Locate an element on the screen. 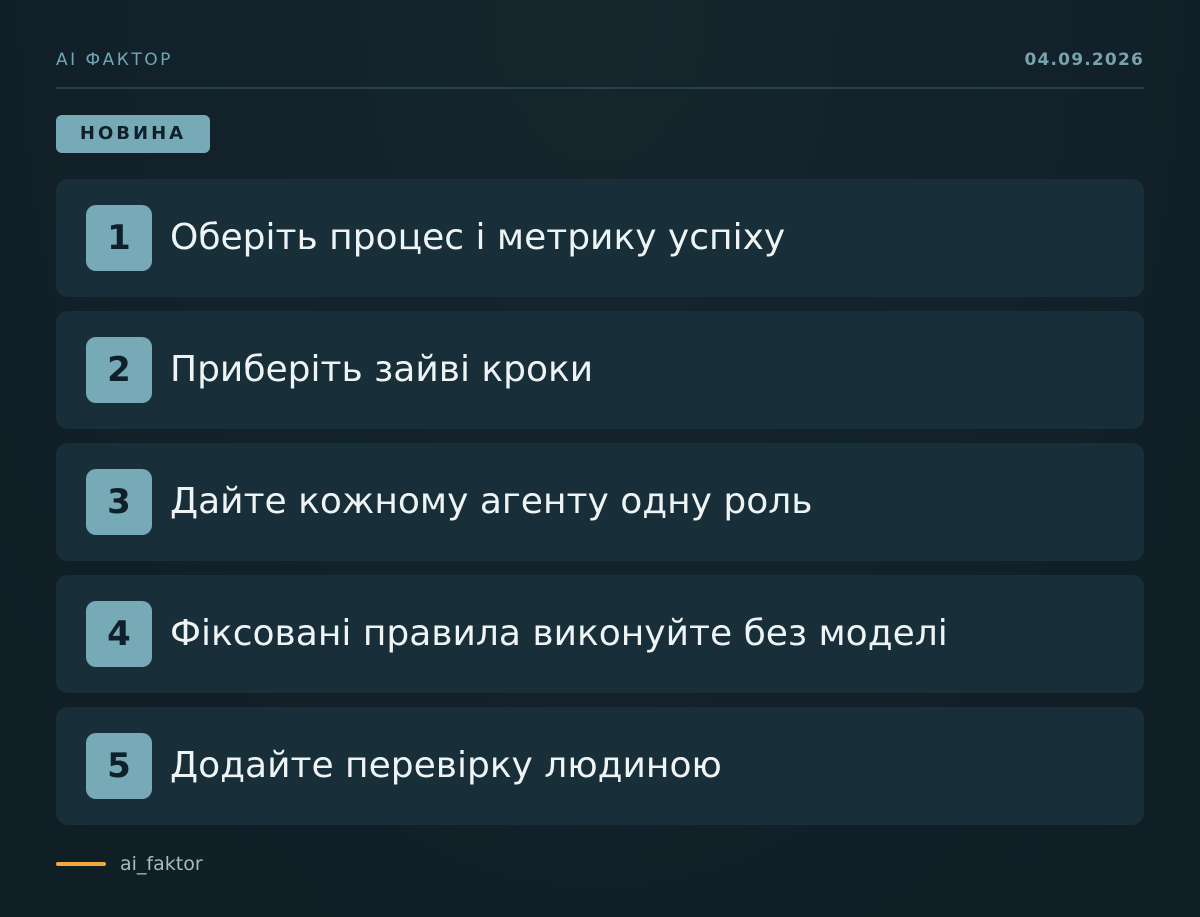 This screenshot has height=917, width=1200. step-text: Приберіть зайві кроки is located at coordinates (382, 369).